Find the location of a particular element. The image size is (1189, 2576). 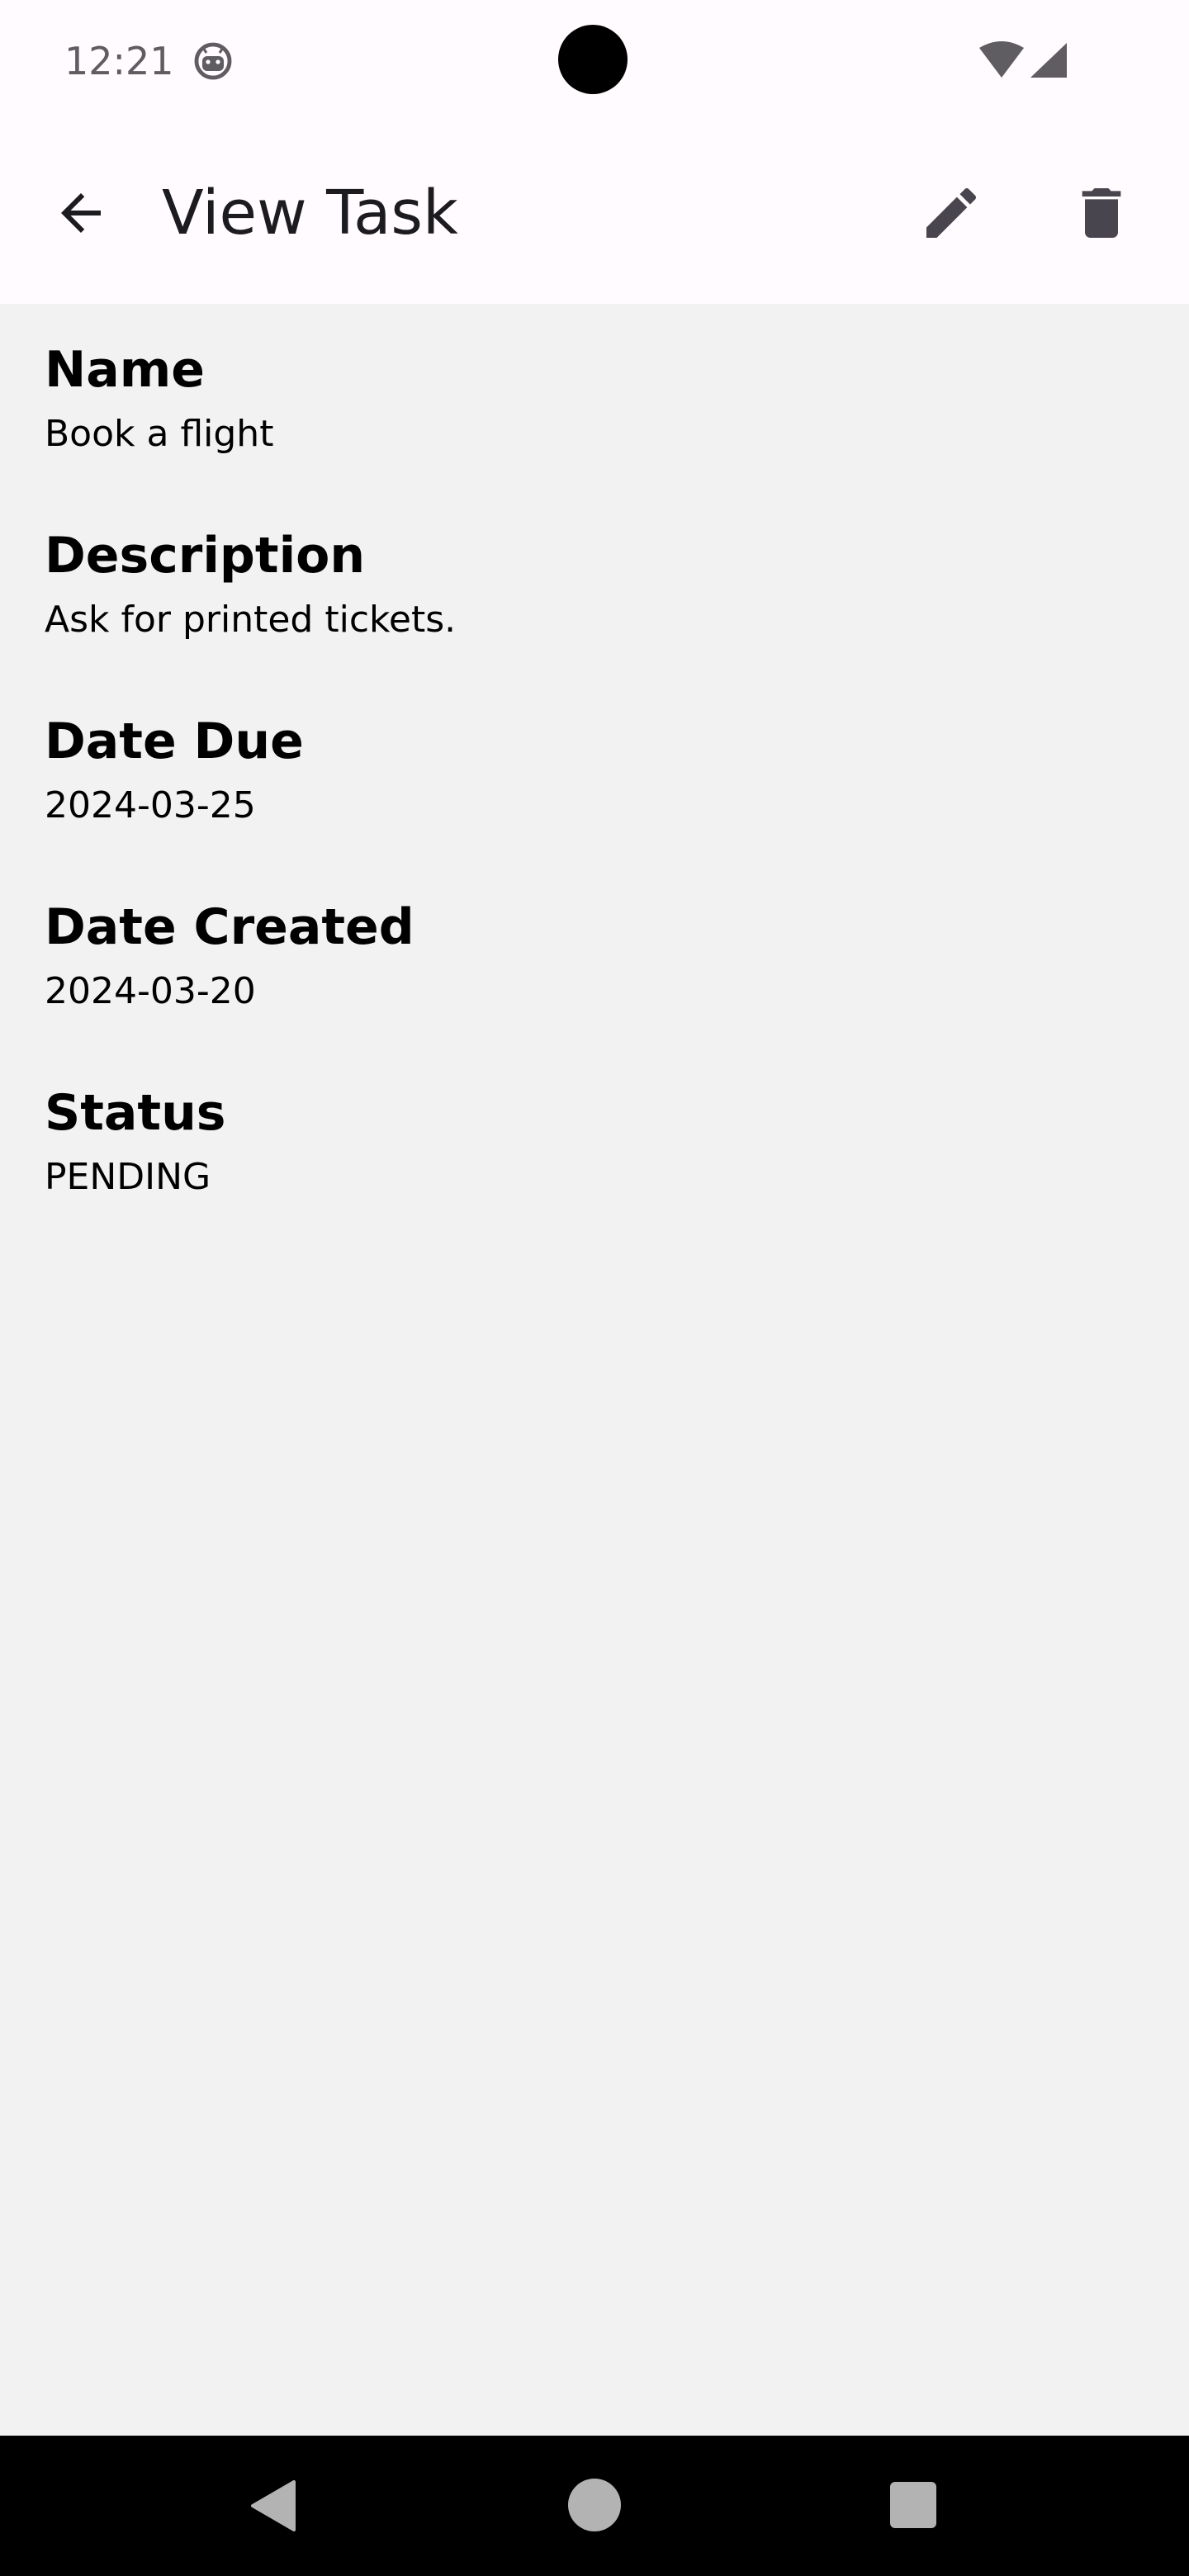

pencil-icon is located at coordinates (951, 212).